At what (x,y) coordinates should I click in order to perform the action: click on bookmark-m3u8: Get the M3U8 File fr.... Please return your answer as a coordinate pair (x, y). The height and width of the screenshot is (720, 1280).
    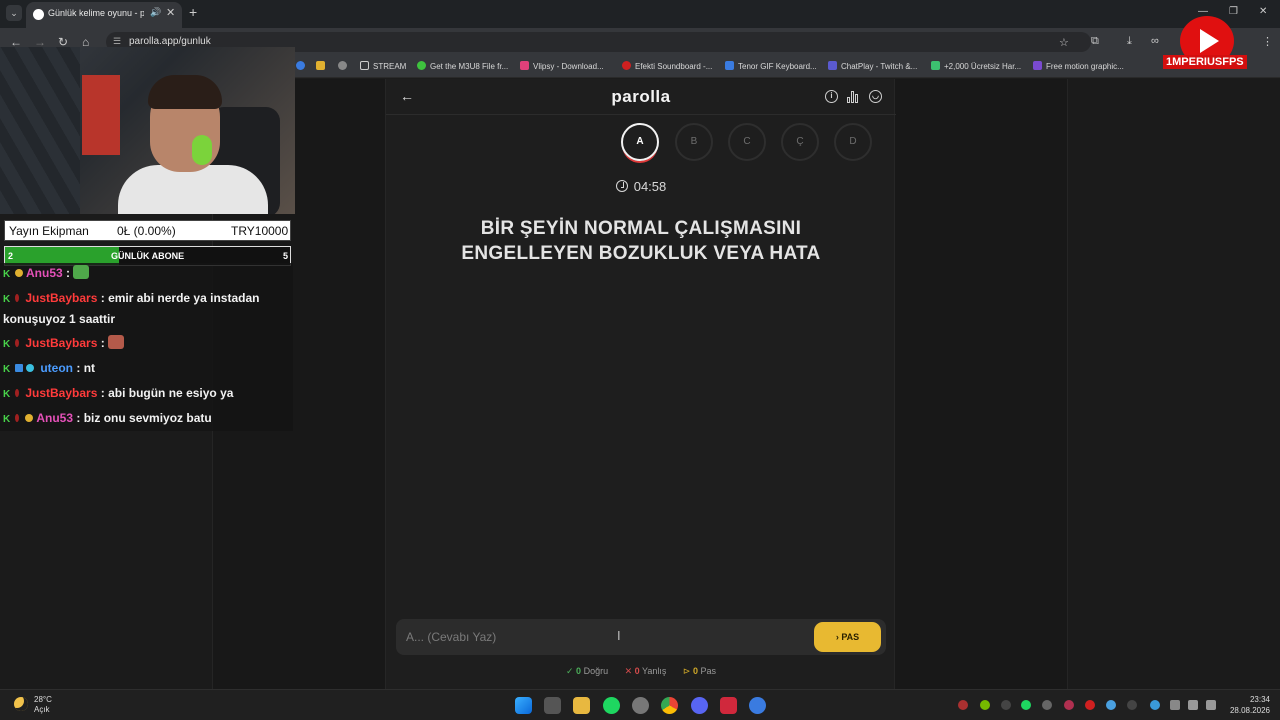
    Looking at the image, I should click on (462, 66).